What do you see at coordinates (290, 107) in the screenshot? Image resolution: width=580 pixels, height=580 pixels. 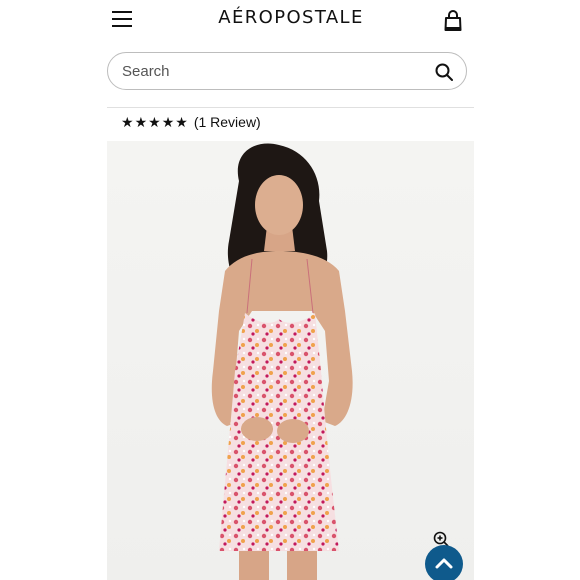 I see `header-divider` at bounding box center [290, 107].